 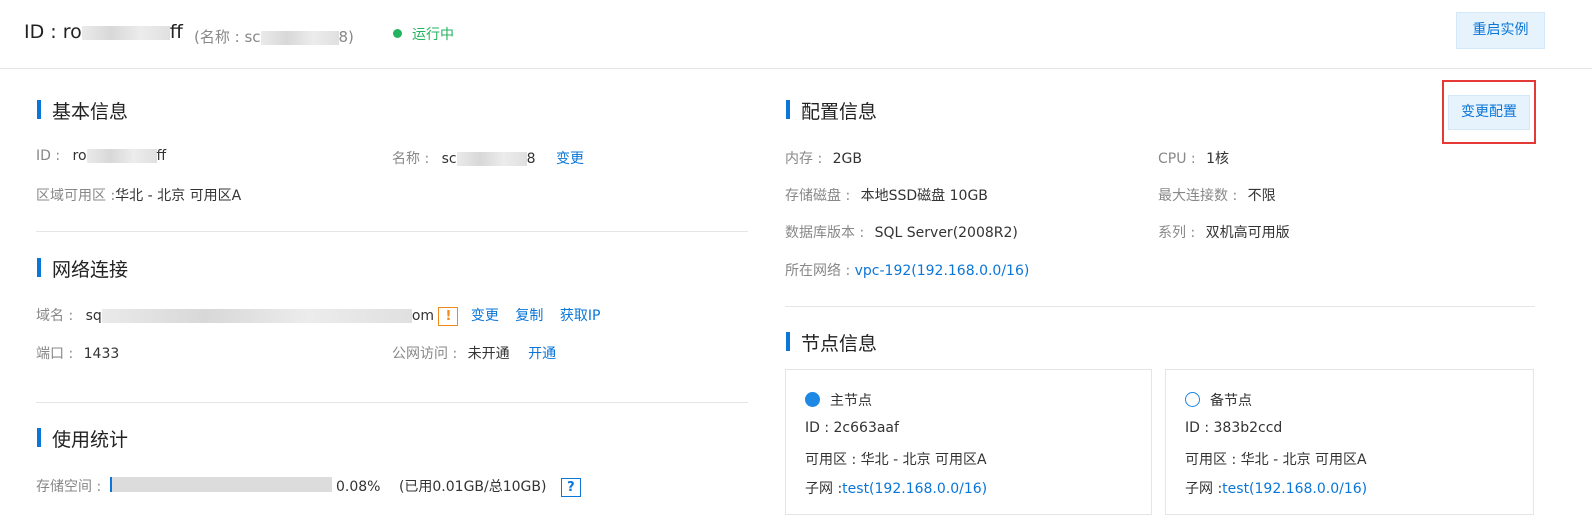 I want to click on domain-change-link: 变更, so click(x=485, y=316).